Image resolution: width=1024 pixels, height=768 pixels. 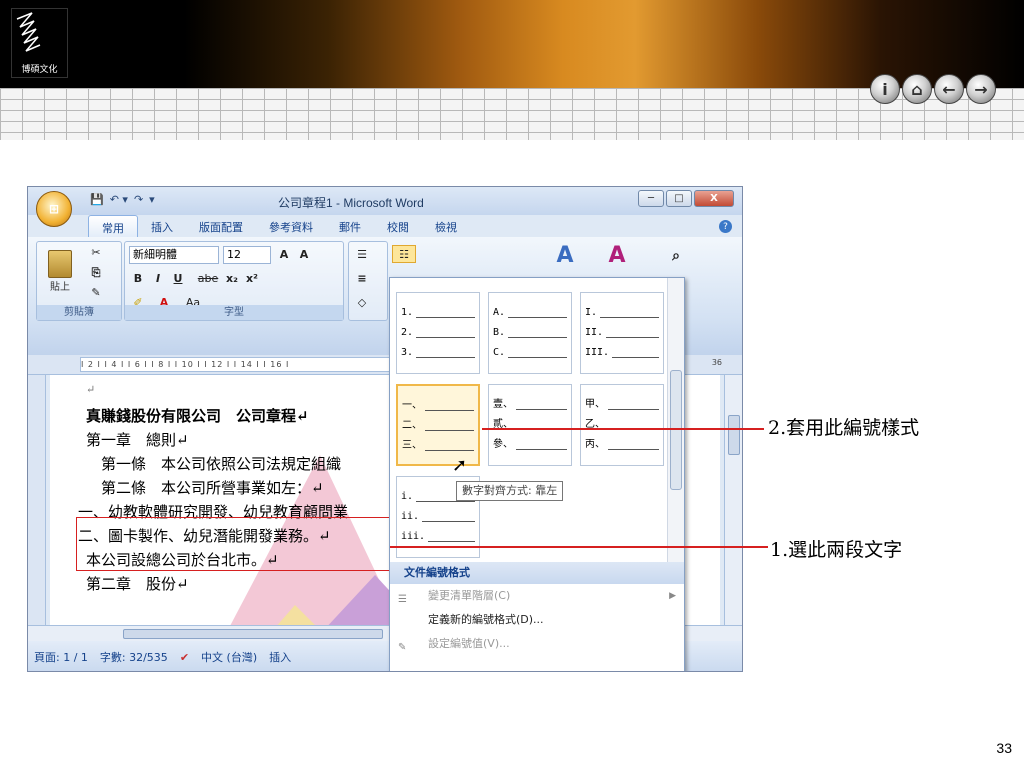 I want to click on publisher-logo: 博碩文化, so click(x=39, y=43).